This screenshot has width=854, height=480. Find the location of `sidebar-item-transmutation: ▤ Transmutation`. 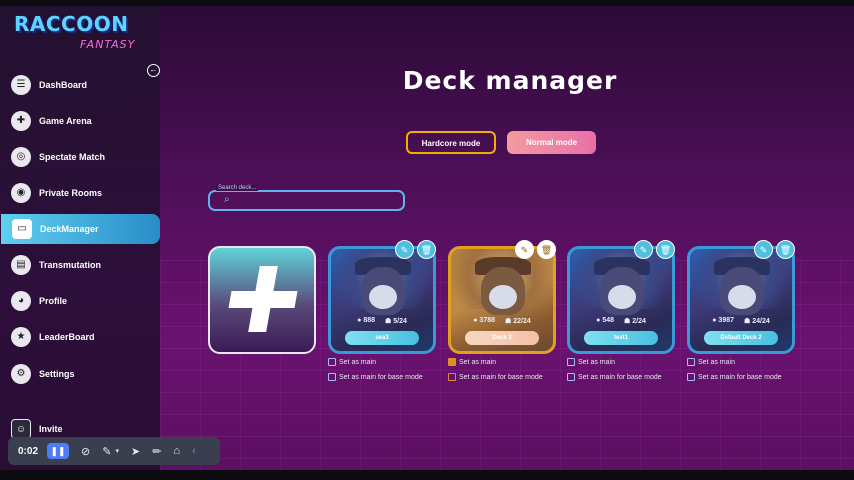

sidebar-item-transmutation: ▤ Transmutation is located at coordinates (80, 265).